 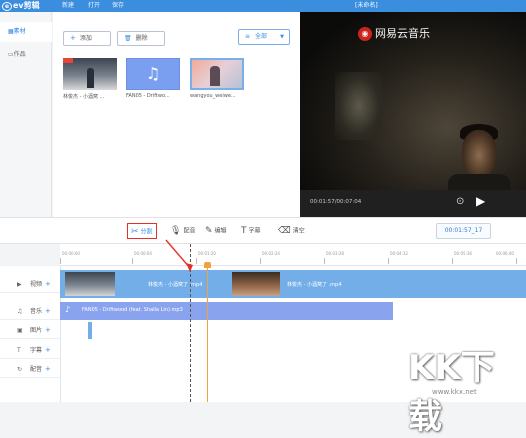 I want to click on track-label-music: ♫ 音乐 +, so click(x=30, y=311).